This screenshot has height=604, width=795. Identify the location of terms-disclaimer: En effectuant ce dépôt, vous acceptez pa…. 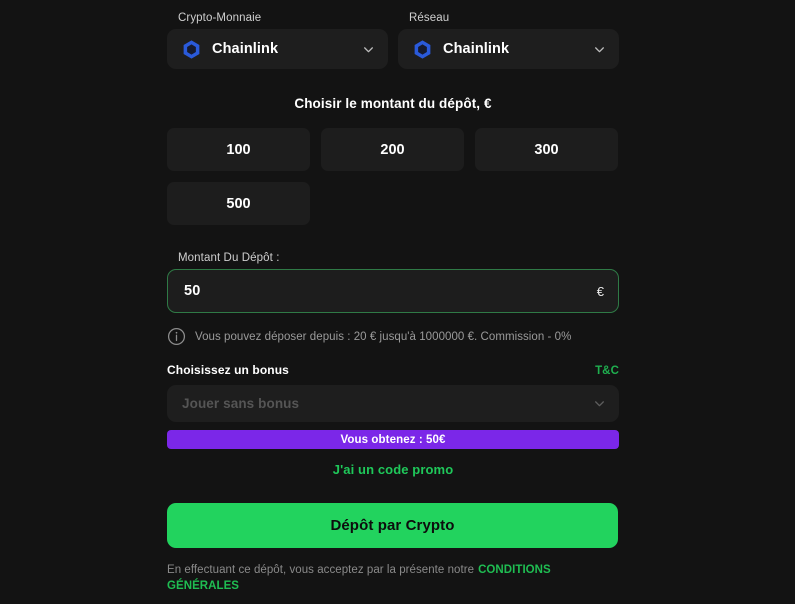
(393, 578).